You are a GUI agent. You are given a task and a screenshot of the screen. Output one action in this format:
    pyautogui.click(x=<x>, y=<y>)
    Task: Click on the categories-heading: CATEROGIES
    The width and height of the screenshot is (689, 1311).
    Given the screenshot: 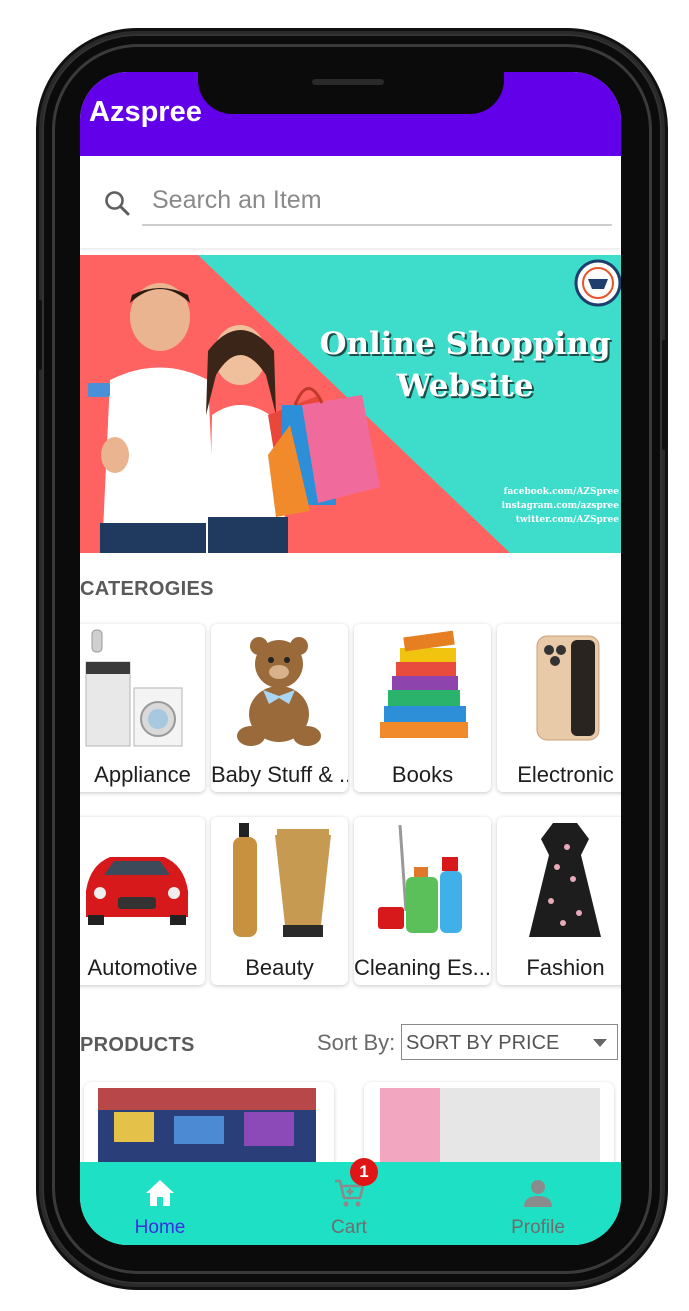 What is the action you would take?
    pyautogui.click(x=147, y=589)
    